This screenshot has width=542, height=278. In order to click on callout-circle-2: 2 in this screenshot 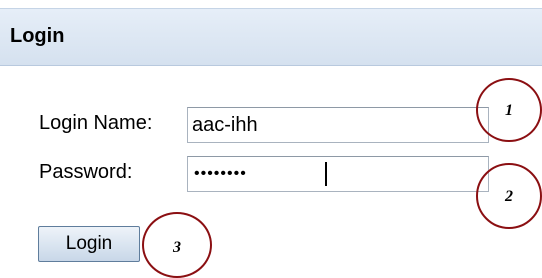, I will do `click(509, 196)`.